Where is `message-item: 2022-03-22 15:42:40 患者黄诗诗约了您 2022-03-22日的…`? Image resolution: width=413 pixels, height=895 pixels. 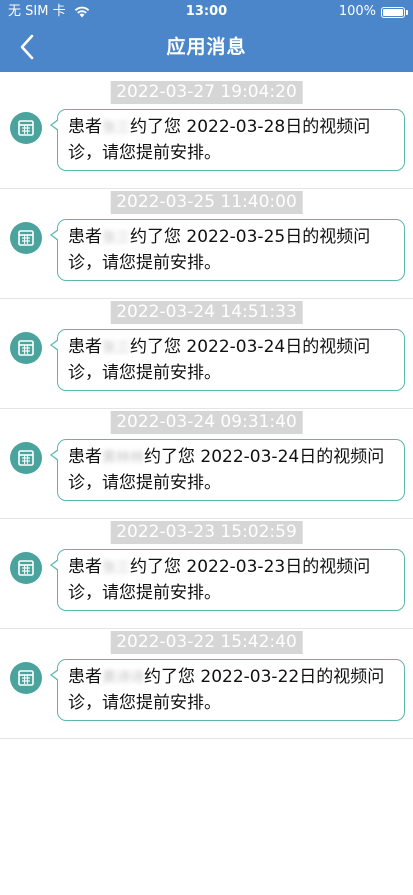 message-item: 2022-03-22 15:42:40 患者黄诗诗约了您 2022-03-22日的… is located at coordinates (206, 684).